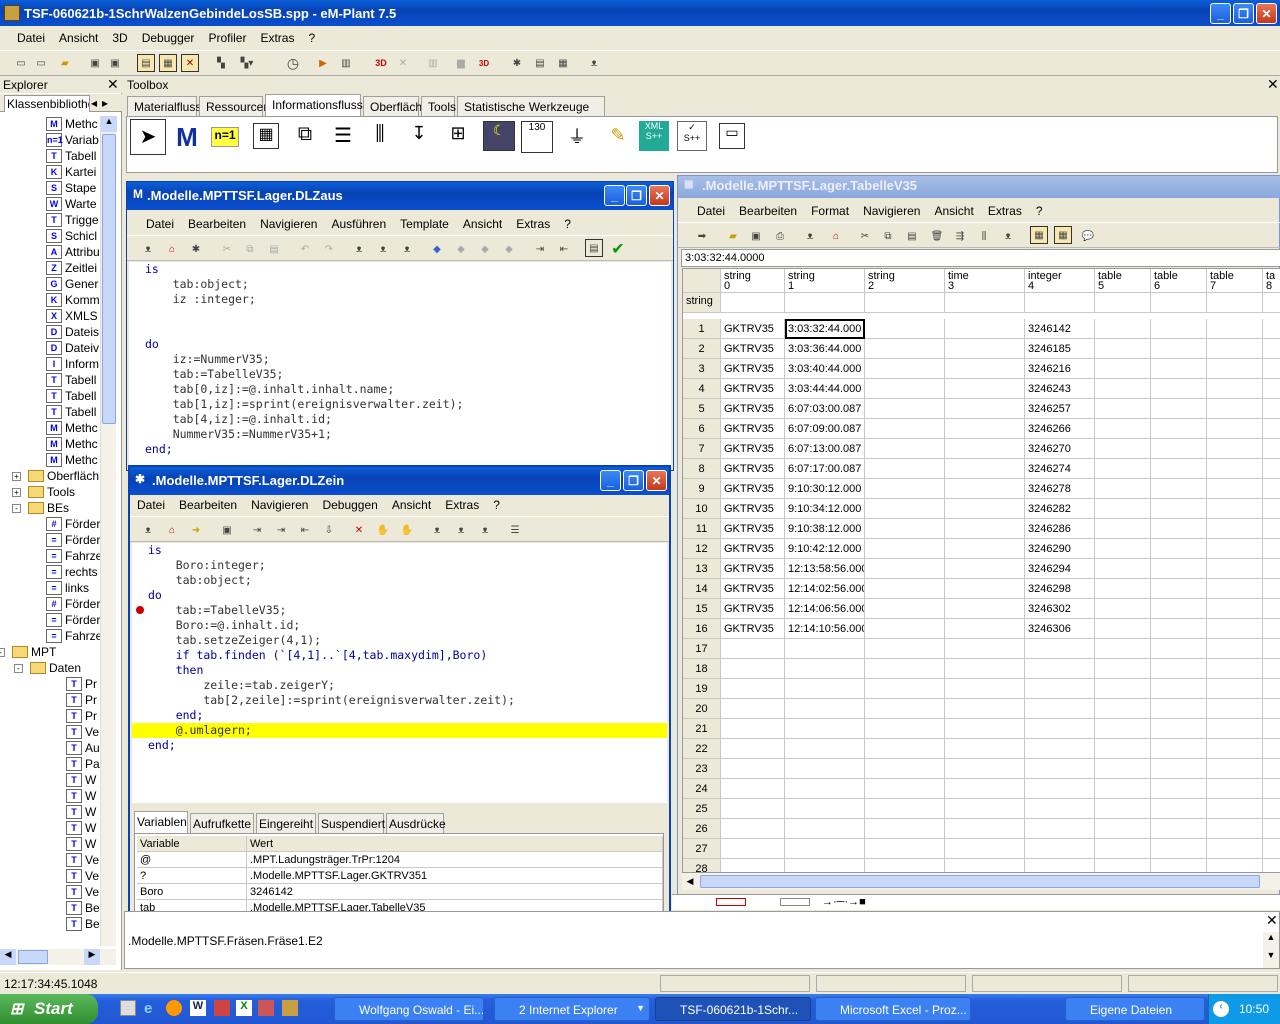 The height and width of the screenshot is (1024, 1280). Describe the element at coordinates (461, 530) in the screenshot. I see `find-next-icon: ᴥ` at that location.